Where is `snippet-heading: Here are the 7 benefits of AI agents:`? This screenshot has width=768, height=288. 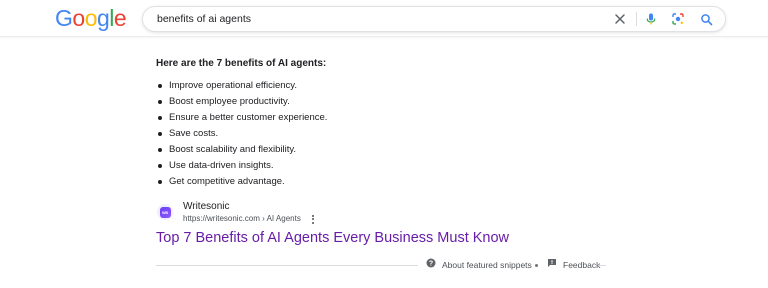 snippet-heading: Here are the 7 benefits of AI agents: is located at coordinates (241, 63).